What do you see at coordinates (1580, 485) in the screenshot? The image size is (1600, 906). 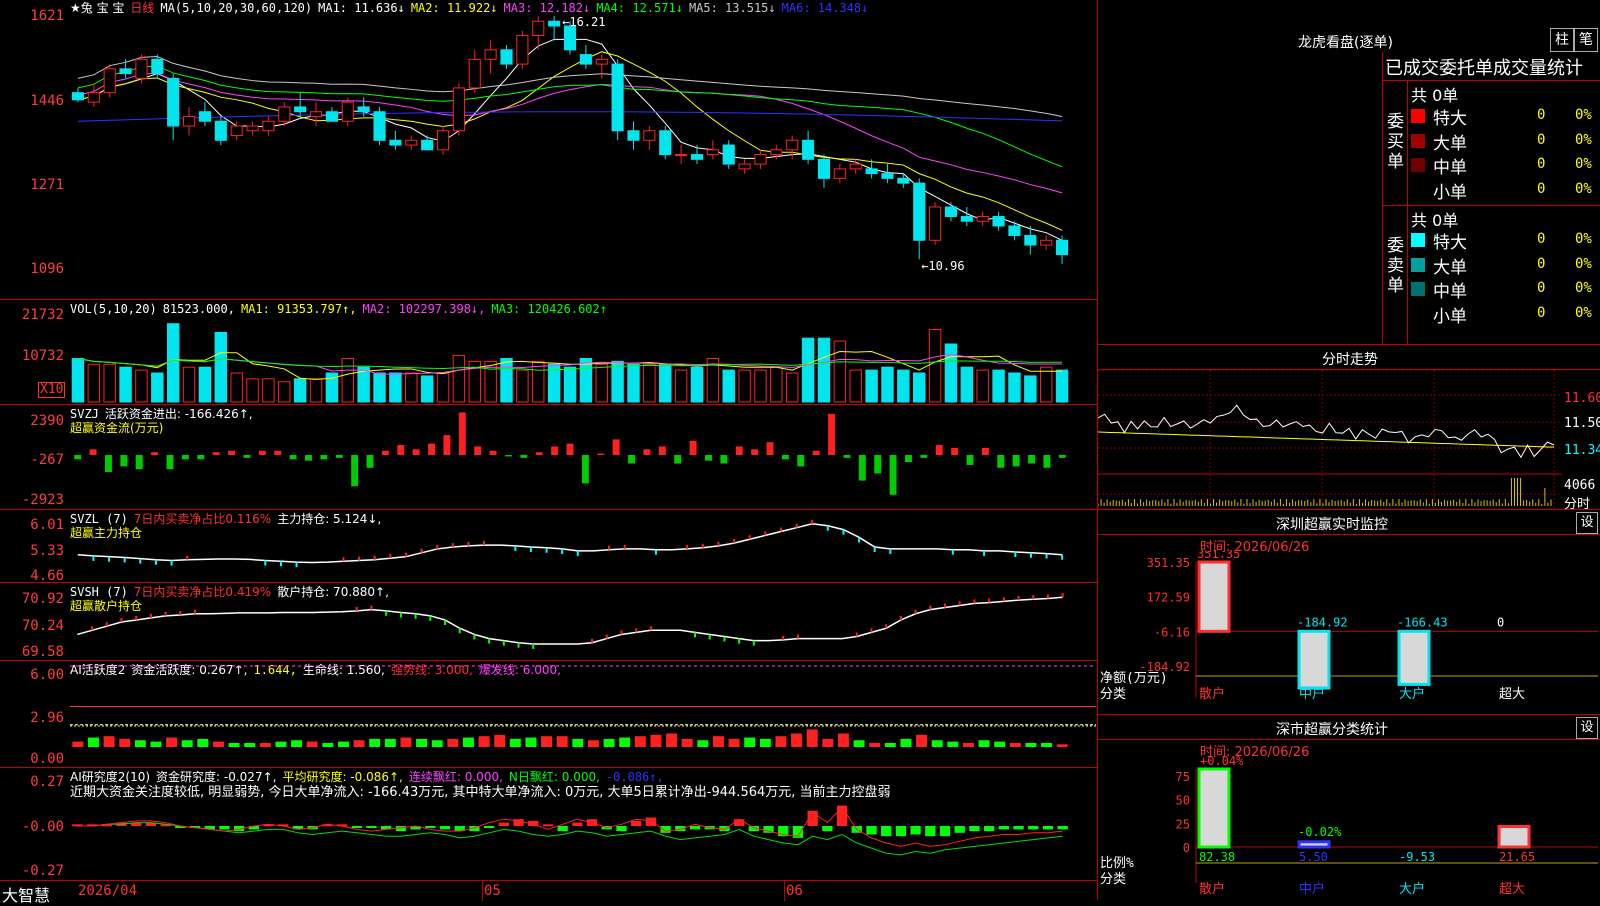 I see `minute-vol-label: 4066` at bounding box center [1580, 485].